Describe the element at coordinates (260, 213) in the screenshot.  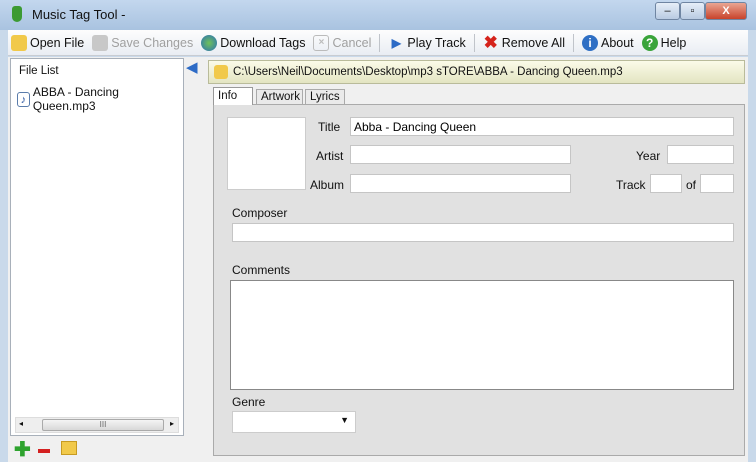
I see `composer-label: Composer` at that location.